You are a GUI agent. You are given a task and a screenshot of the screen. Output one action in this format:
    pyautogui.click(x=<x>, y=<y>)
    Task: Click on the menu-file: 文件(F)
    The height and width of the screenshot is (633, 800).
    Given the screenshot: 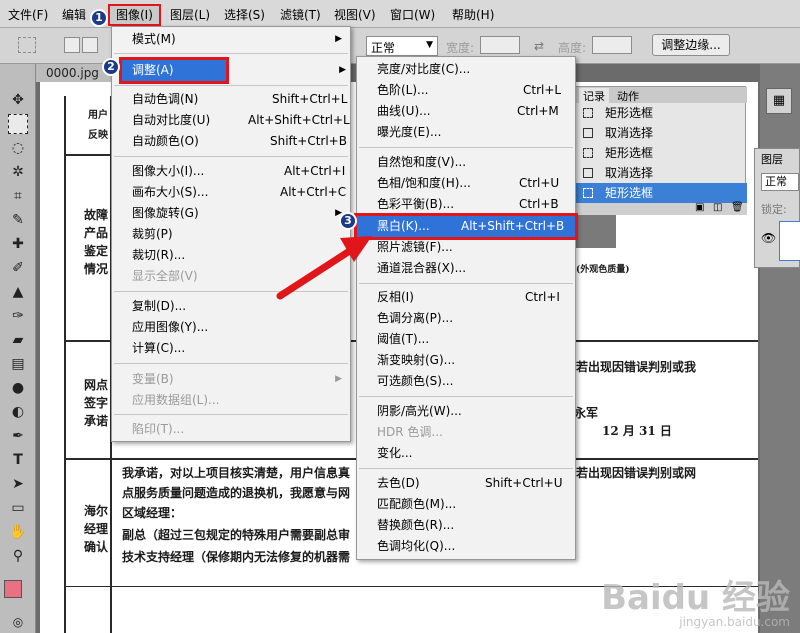 What is the action you would take?
    pyautogui.click(x=28, y=15)
    